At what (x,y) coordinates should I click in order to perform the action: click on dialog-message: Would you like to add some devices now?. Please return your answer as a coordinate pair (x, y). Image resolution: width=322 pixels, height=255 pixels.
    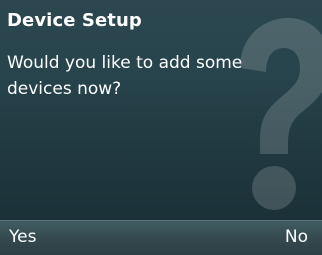
    Looking at the image, I should click on (125, 76).